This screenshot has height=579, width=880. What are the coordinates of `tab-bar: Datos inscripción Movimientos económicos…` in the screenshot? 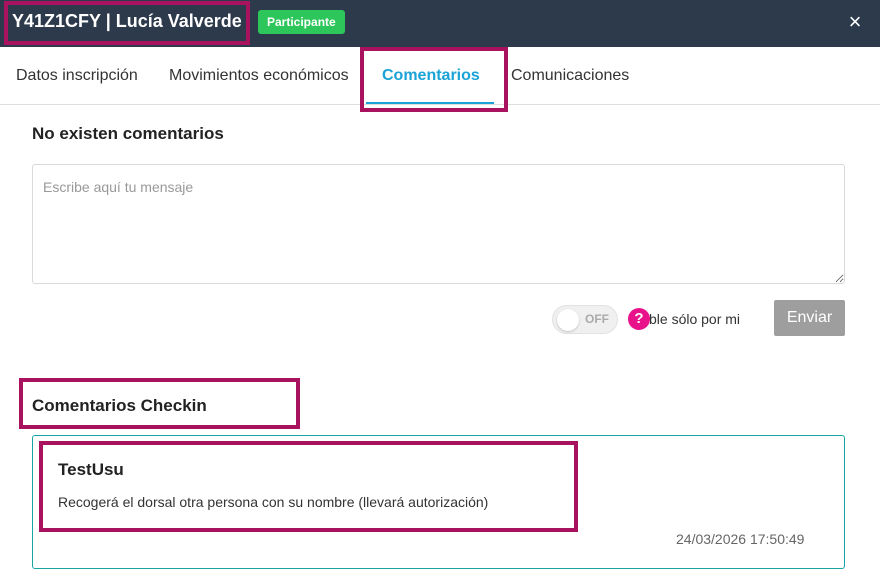 It's located at (440, 79).